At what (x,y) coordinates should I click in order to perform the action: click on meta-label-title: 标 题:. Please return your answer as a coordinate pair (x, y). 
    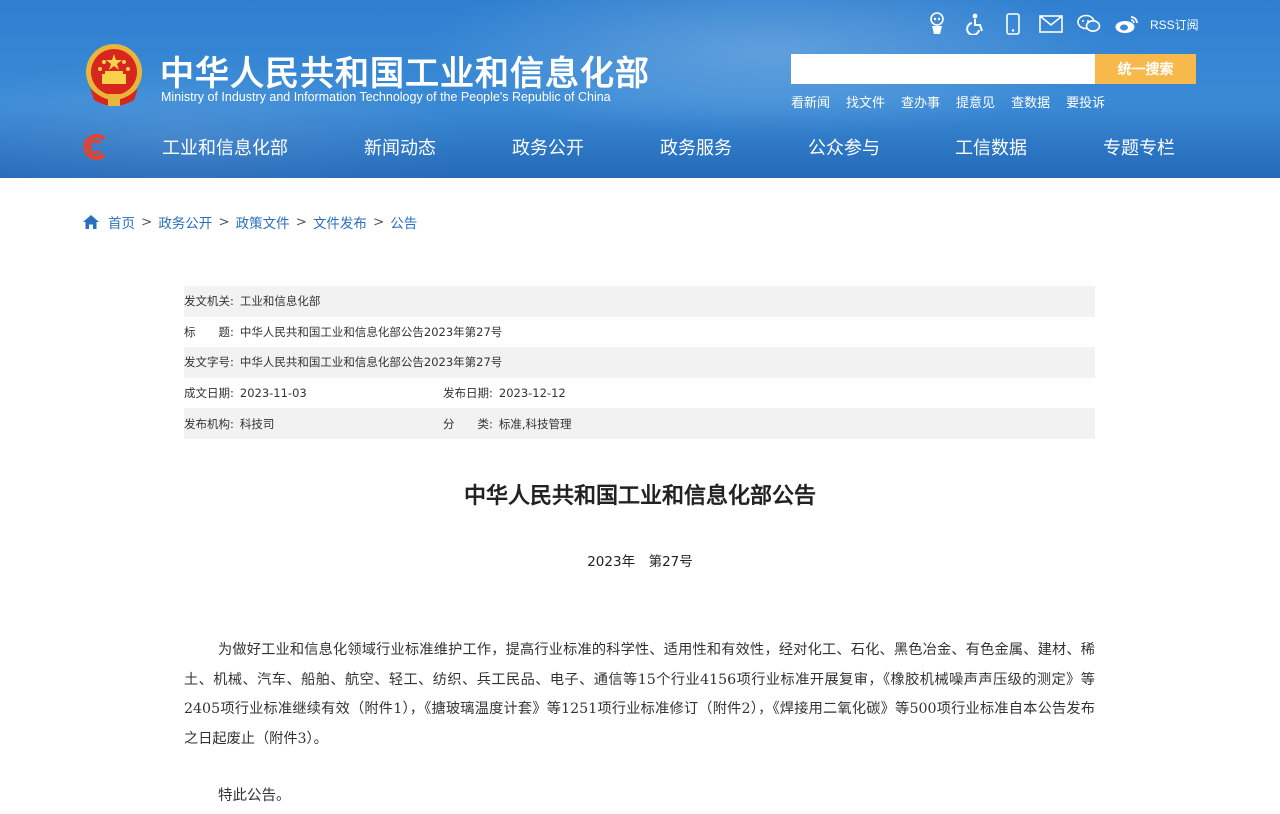
    Looking at the image, I should click on (209, 331).